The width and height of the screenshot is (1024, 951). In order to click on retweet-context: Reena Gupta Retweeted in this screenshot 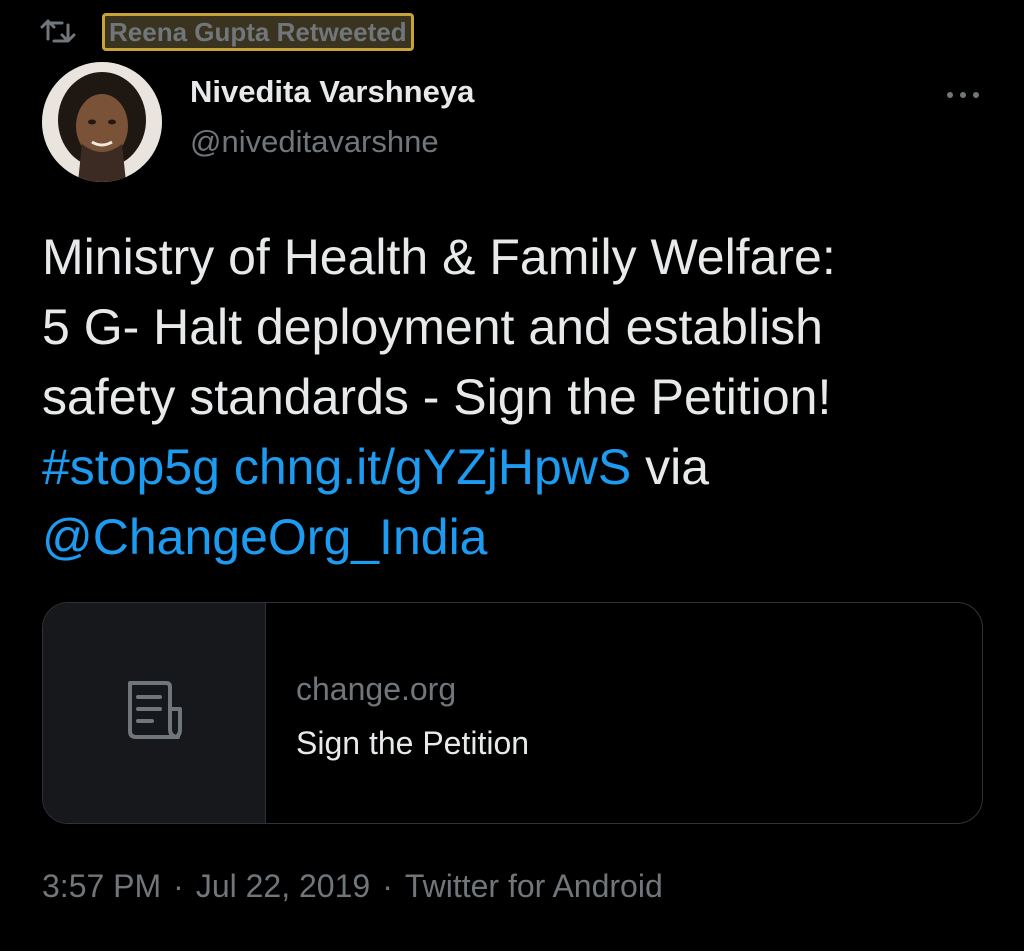, I will do `click(227, 32)`.